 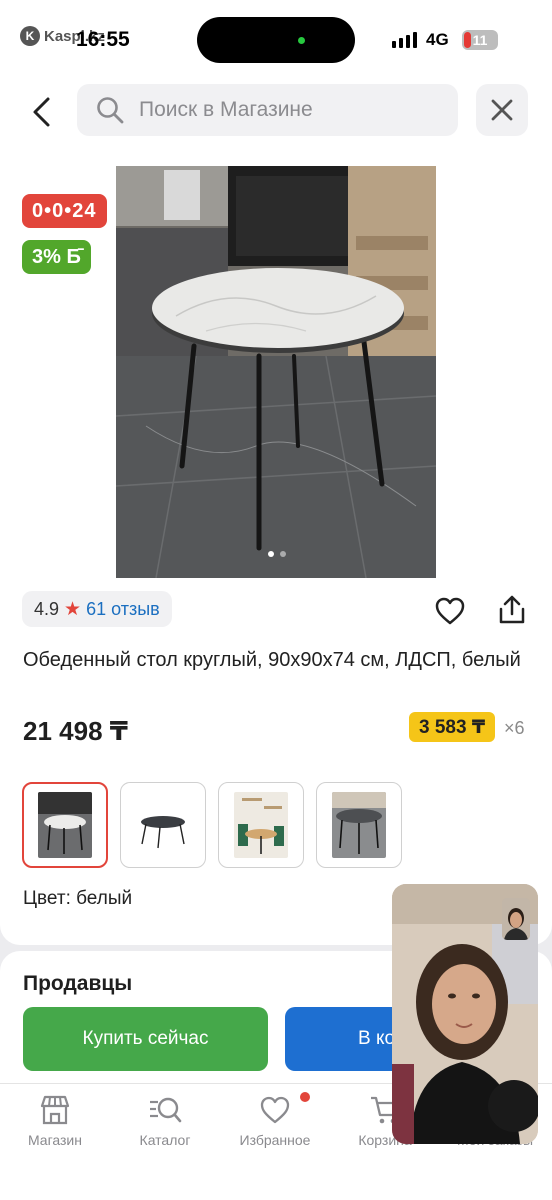 I want to click on room-table-thumbnail-image, so click(x=261, y=825).